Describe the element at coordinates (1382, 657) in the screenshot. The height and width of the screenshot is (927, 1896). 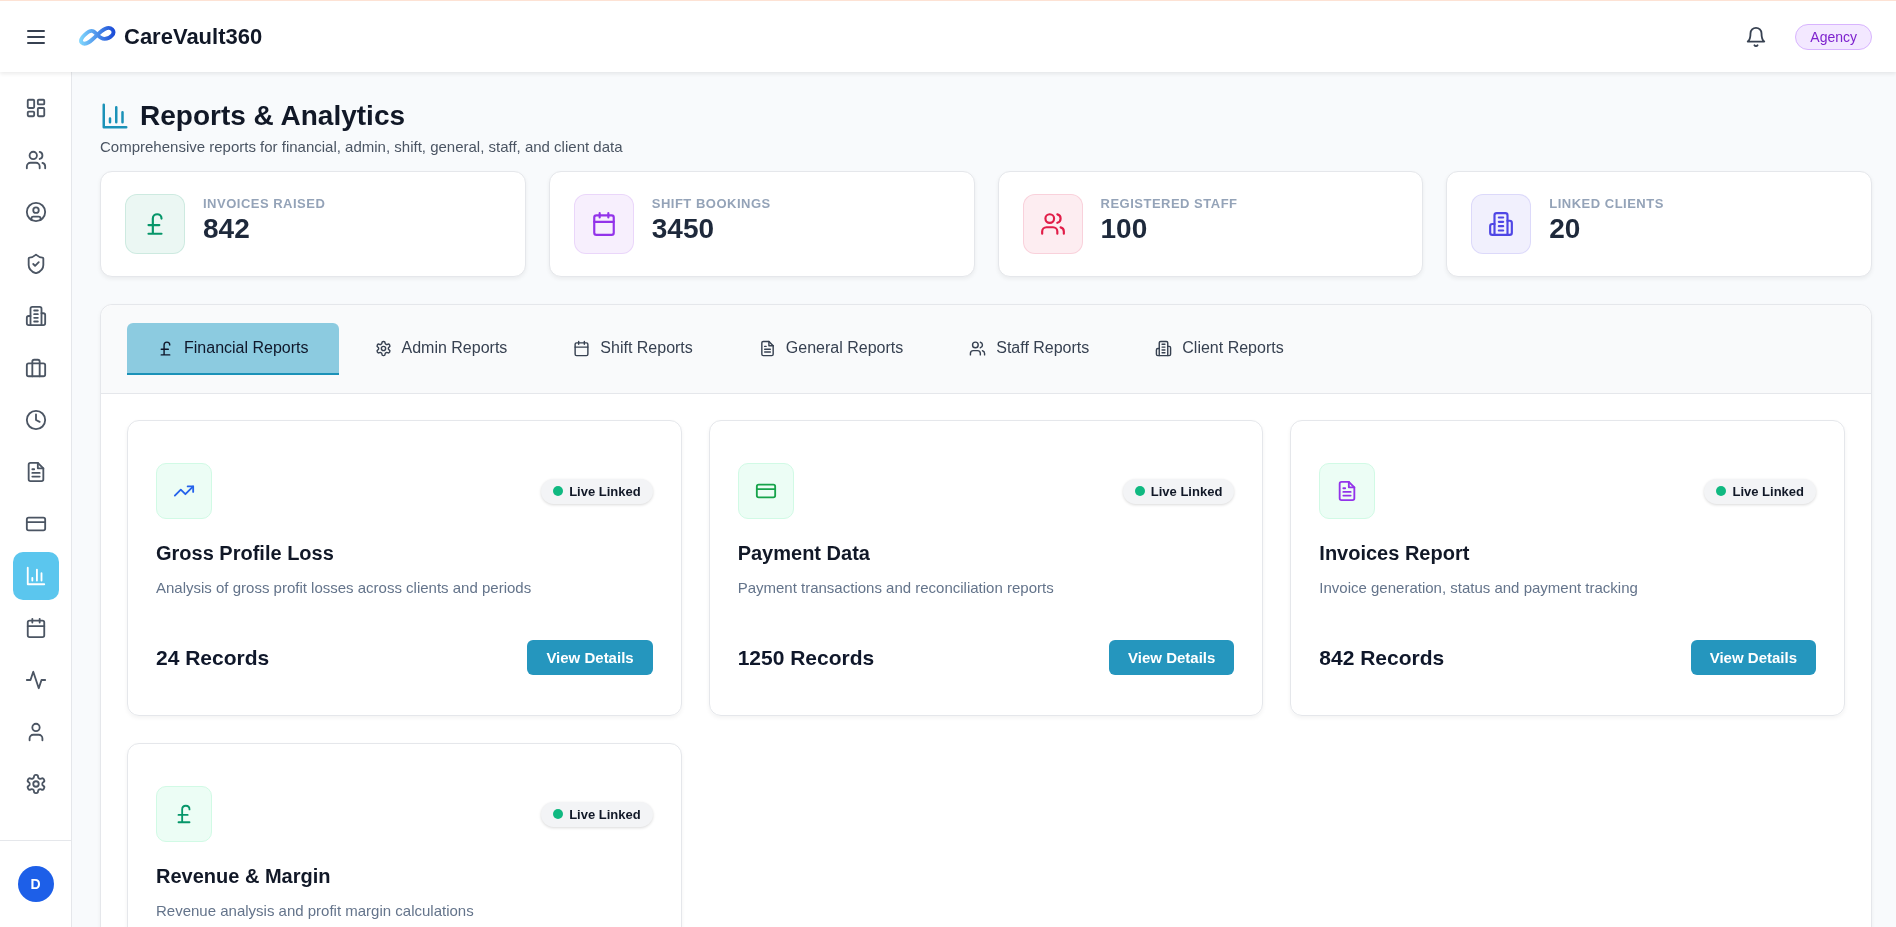
I see `record-count: 842 Records` at that location.